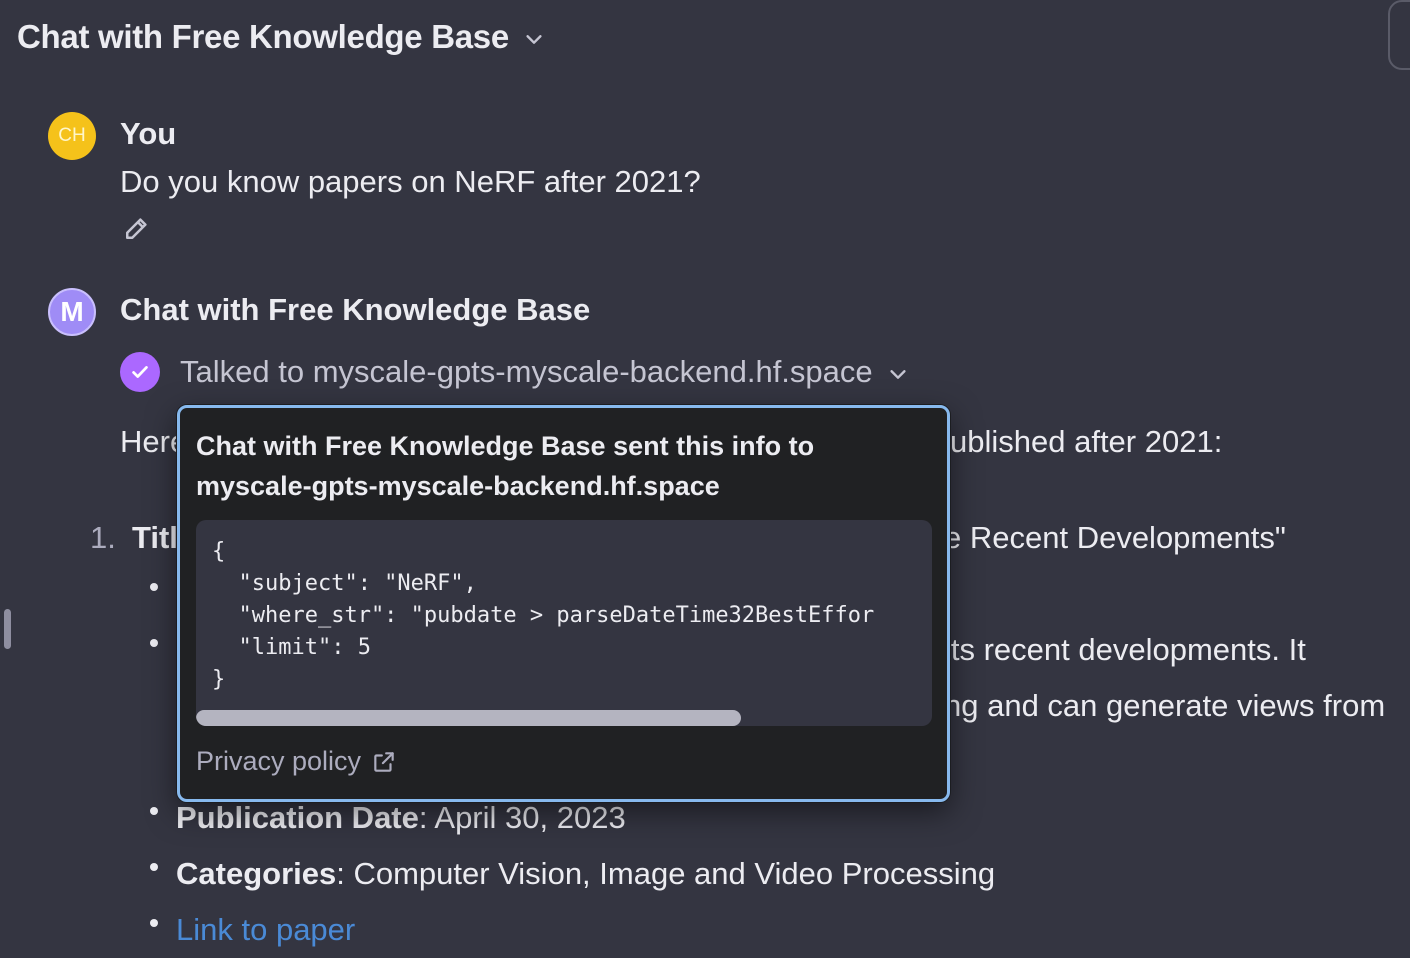 Image resolution: width=1410 pixels, height=958 pixels. I want to click on share-button-edge, so click(1399, 35).